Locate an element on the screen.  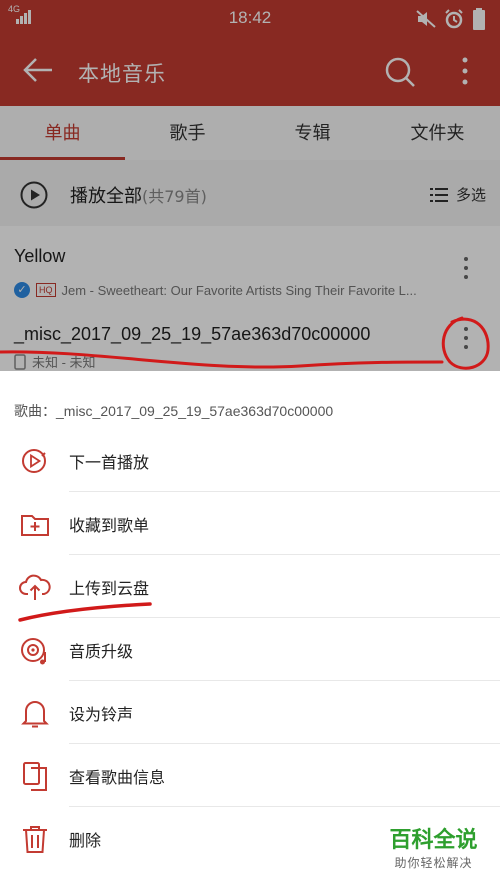
sheet-title: 歌曲：_misc_2017_09_25_19_57ae363d70c00000 is located at coordinates (174, 411).